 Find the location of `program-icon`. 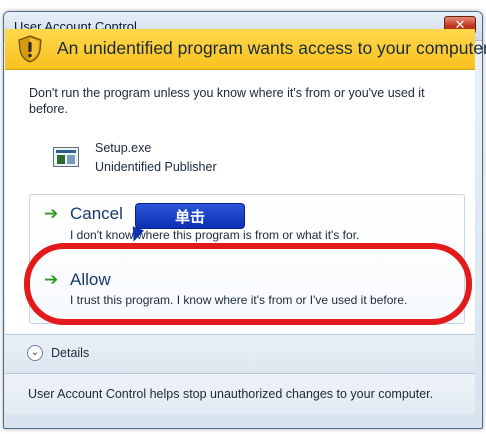

program-icon is located at coordinates (66, 157).